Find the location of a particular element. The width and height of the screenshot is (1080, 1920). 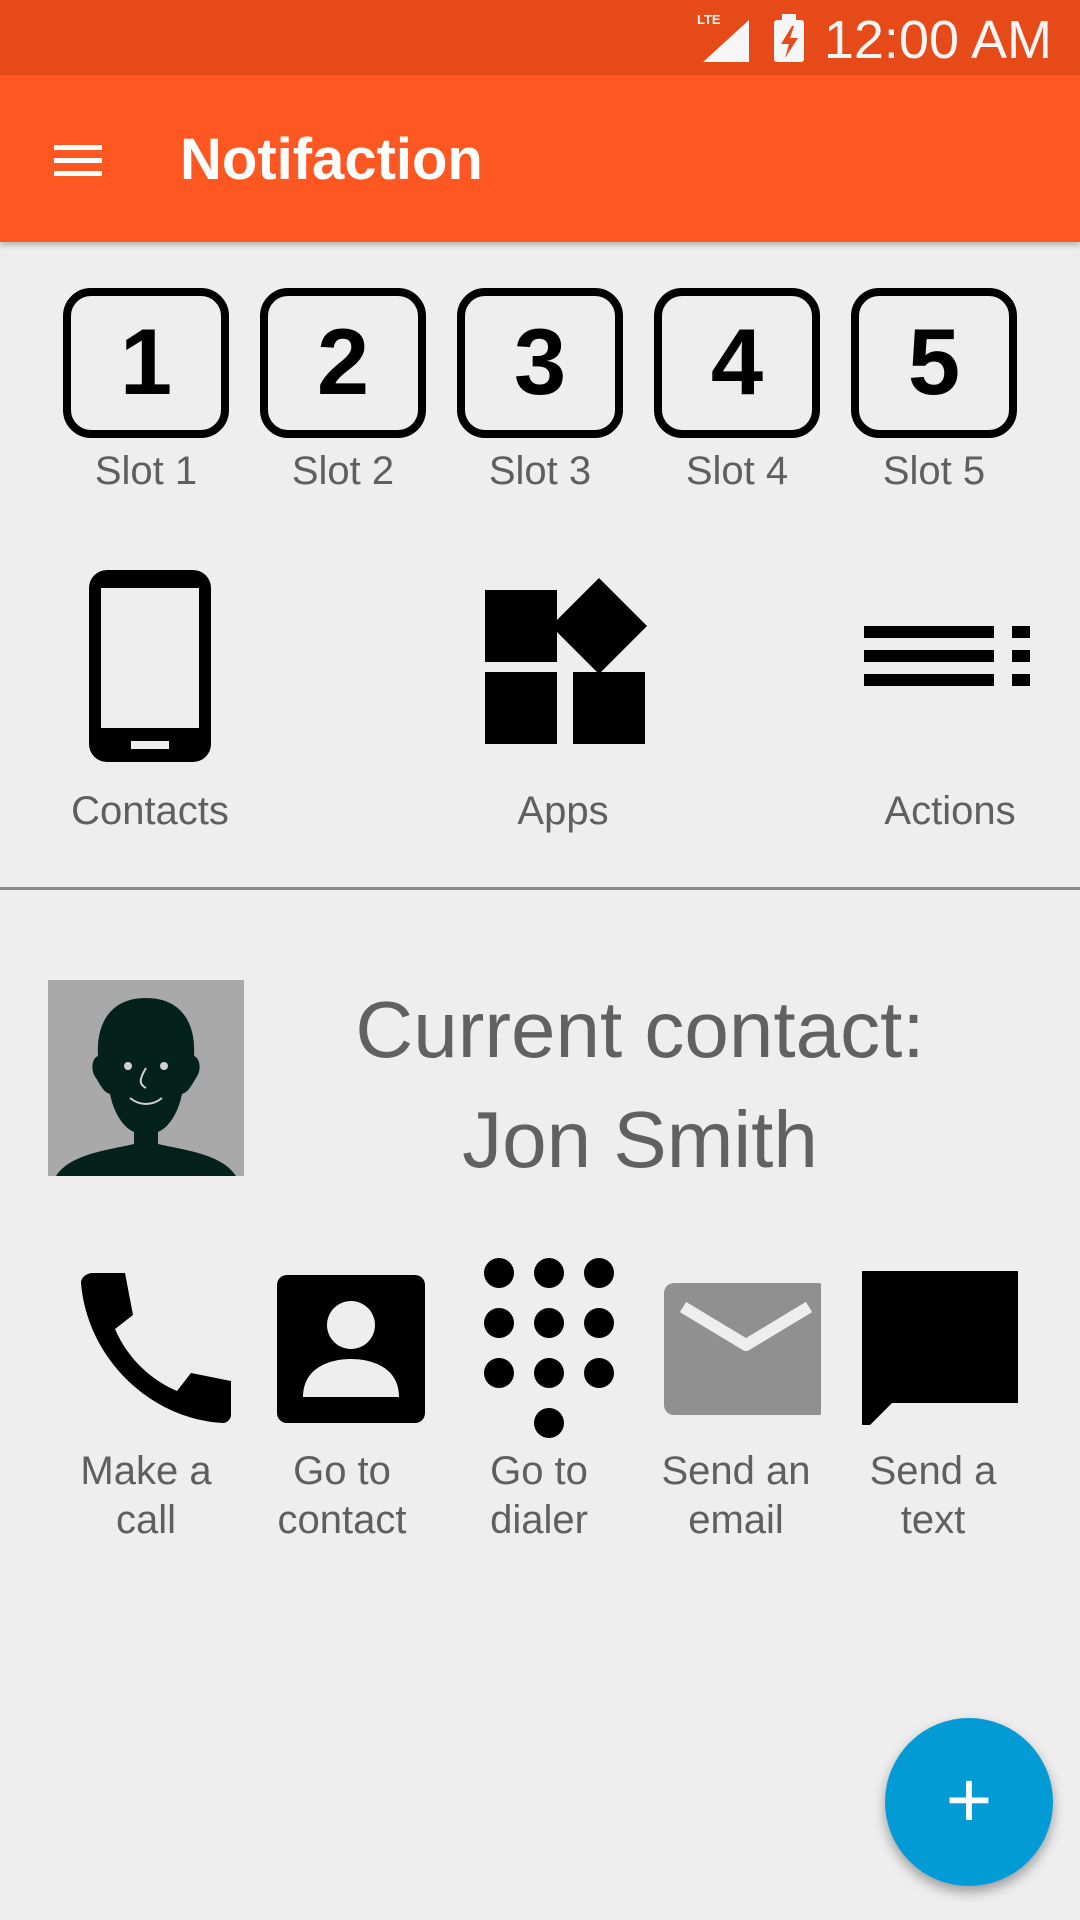

apps-category-button: Apps is located at coordinates (563, 699).